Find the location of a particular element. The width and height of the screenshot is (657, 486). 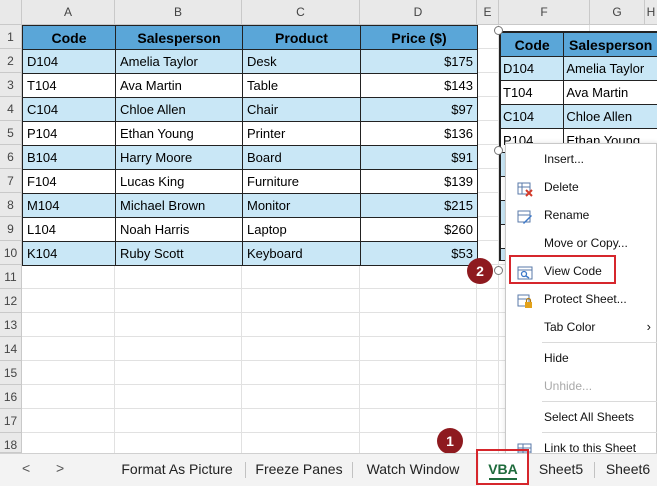

row-header: 17 is located at coordinates (11, 421).